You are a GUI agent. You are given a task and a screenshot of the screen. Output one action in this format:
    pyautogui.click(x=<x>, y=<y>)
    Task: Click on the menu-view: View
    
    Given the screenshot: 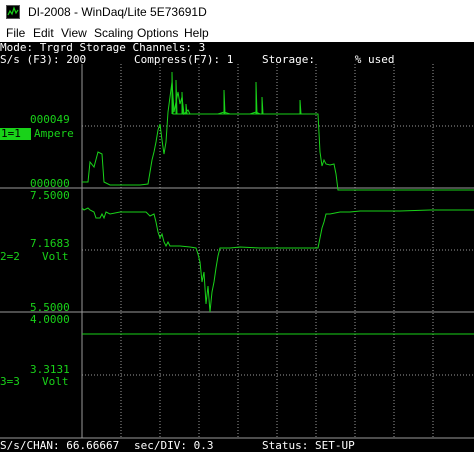 What is the action you would take?
    pyautogui.click(x=74, y=33)
    